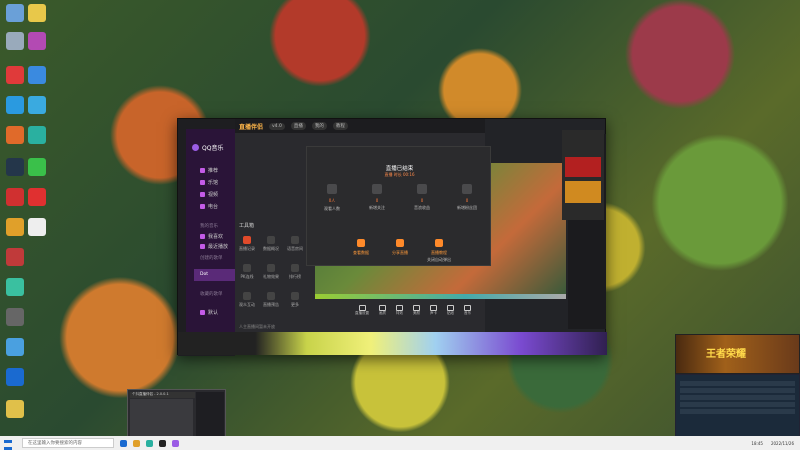 Image resolution: width=800 pixels, height=450 pixels. Describe the element at coordinates (37, 167) in the screenshot. I see `wechat-icon` at that location.